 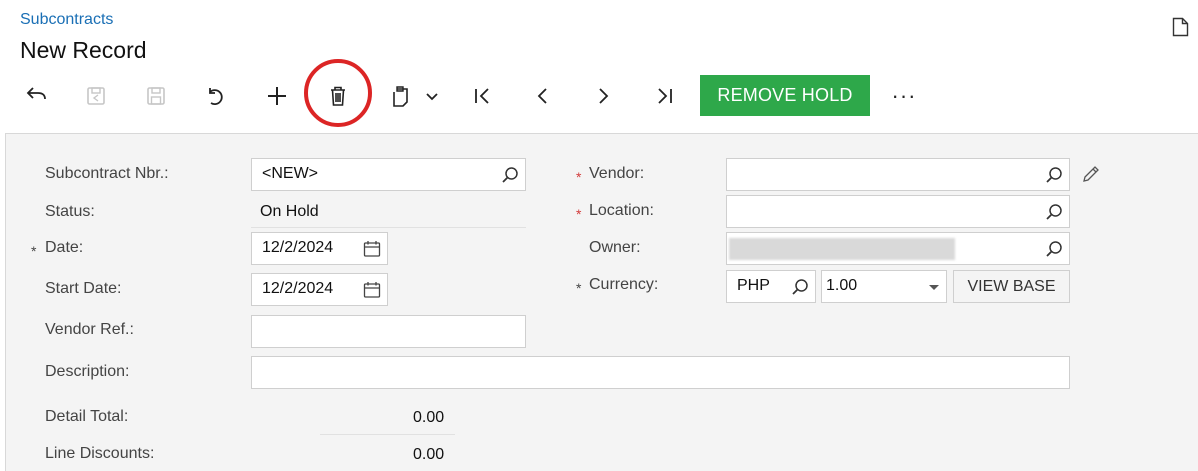 What do you see at coordinates (1180, 29) in the screenshot?
I see `document-icon` at bounding box center [1180, 29].